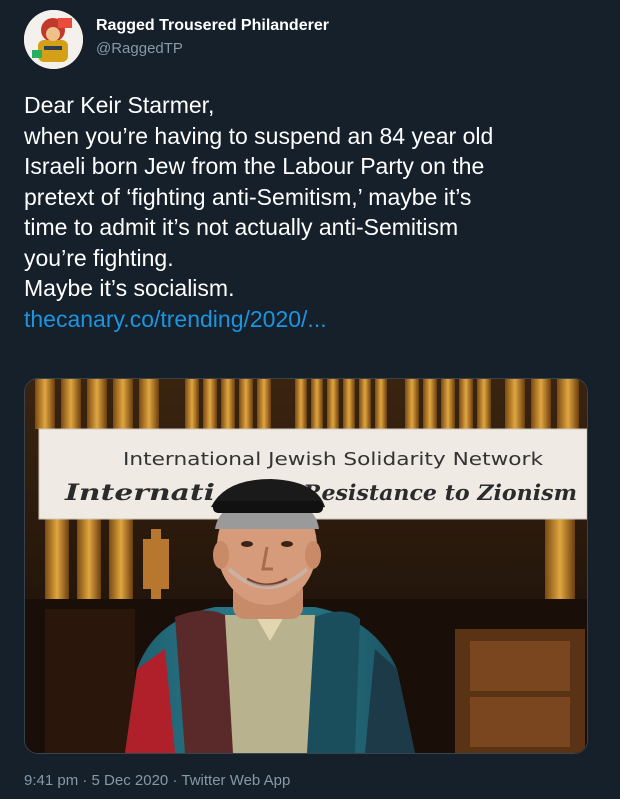 The image size is (620, 799). I want to click on avatar-image, so click(53, 39).